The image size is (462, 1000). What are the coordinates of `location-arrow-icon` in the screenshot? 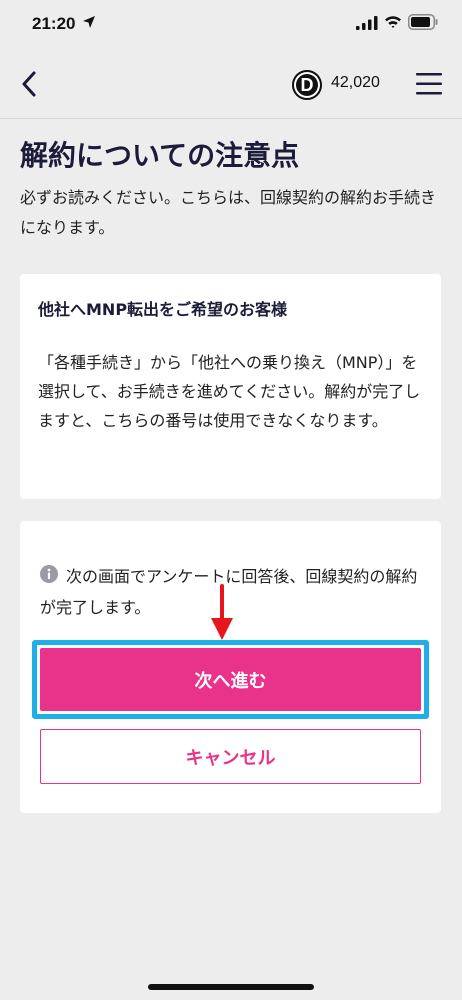 It's located at (89, 22).